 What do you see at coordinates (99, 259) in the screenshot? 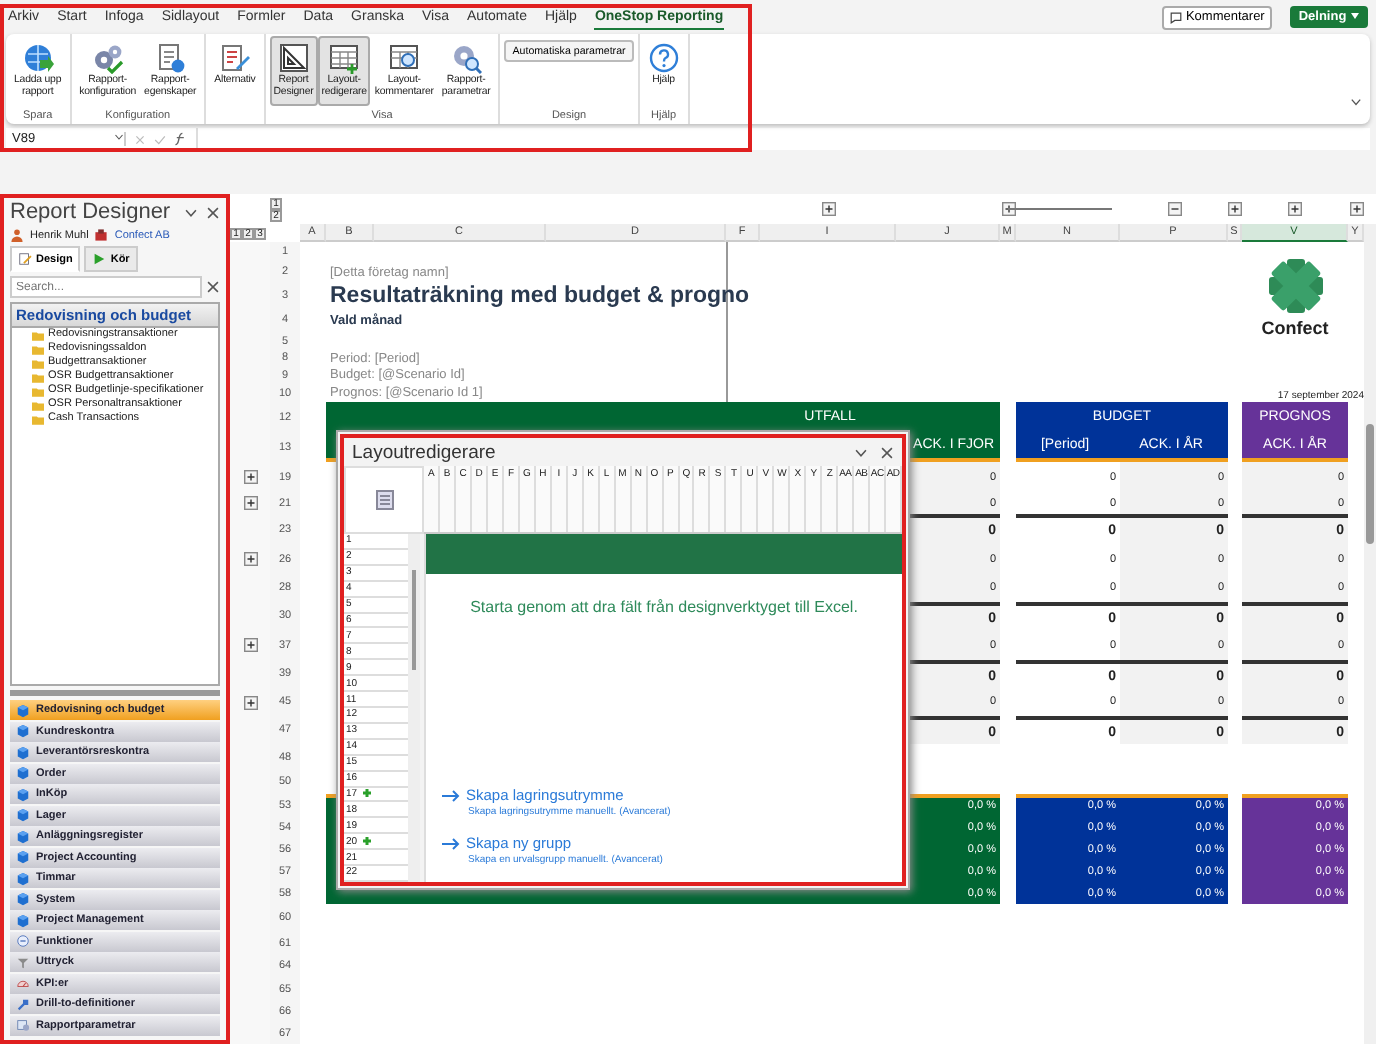
I see `play-icon` at bounding box center [99, 259].